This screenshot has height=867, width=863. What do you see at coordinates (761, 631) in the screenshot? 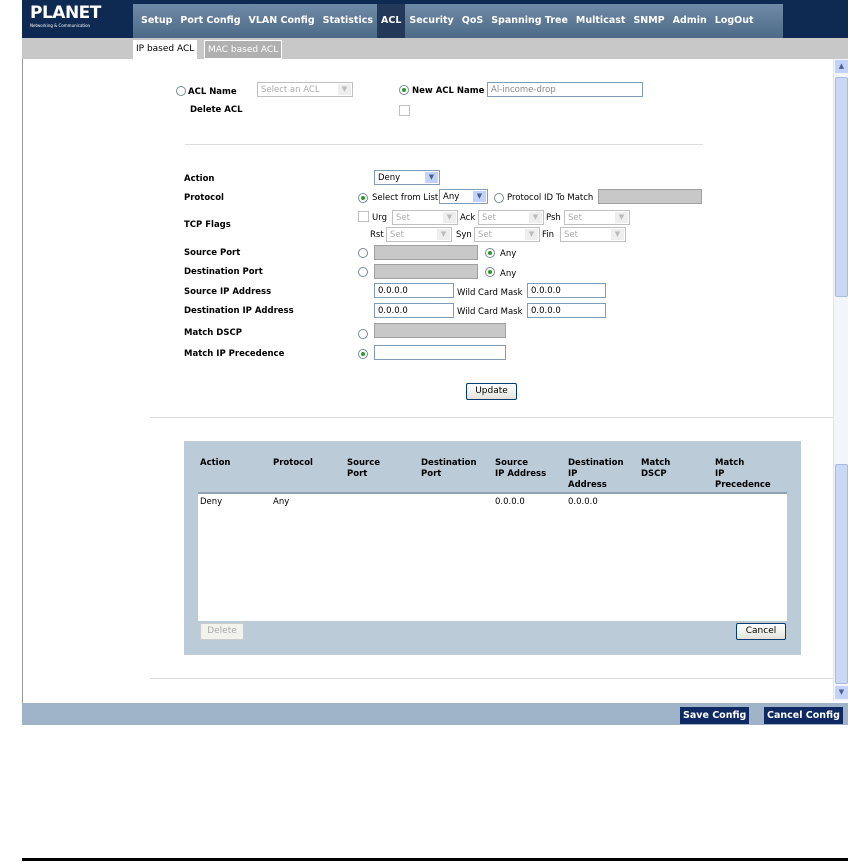
I see `cancel-button: Cancel` at bounding box center [761, 631].